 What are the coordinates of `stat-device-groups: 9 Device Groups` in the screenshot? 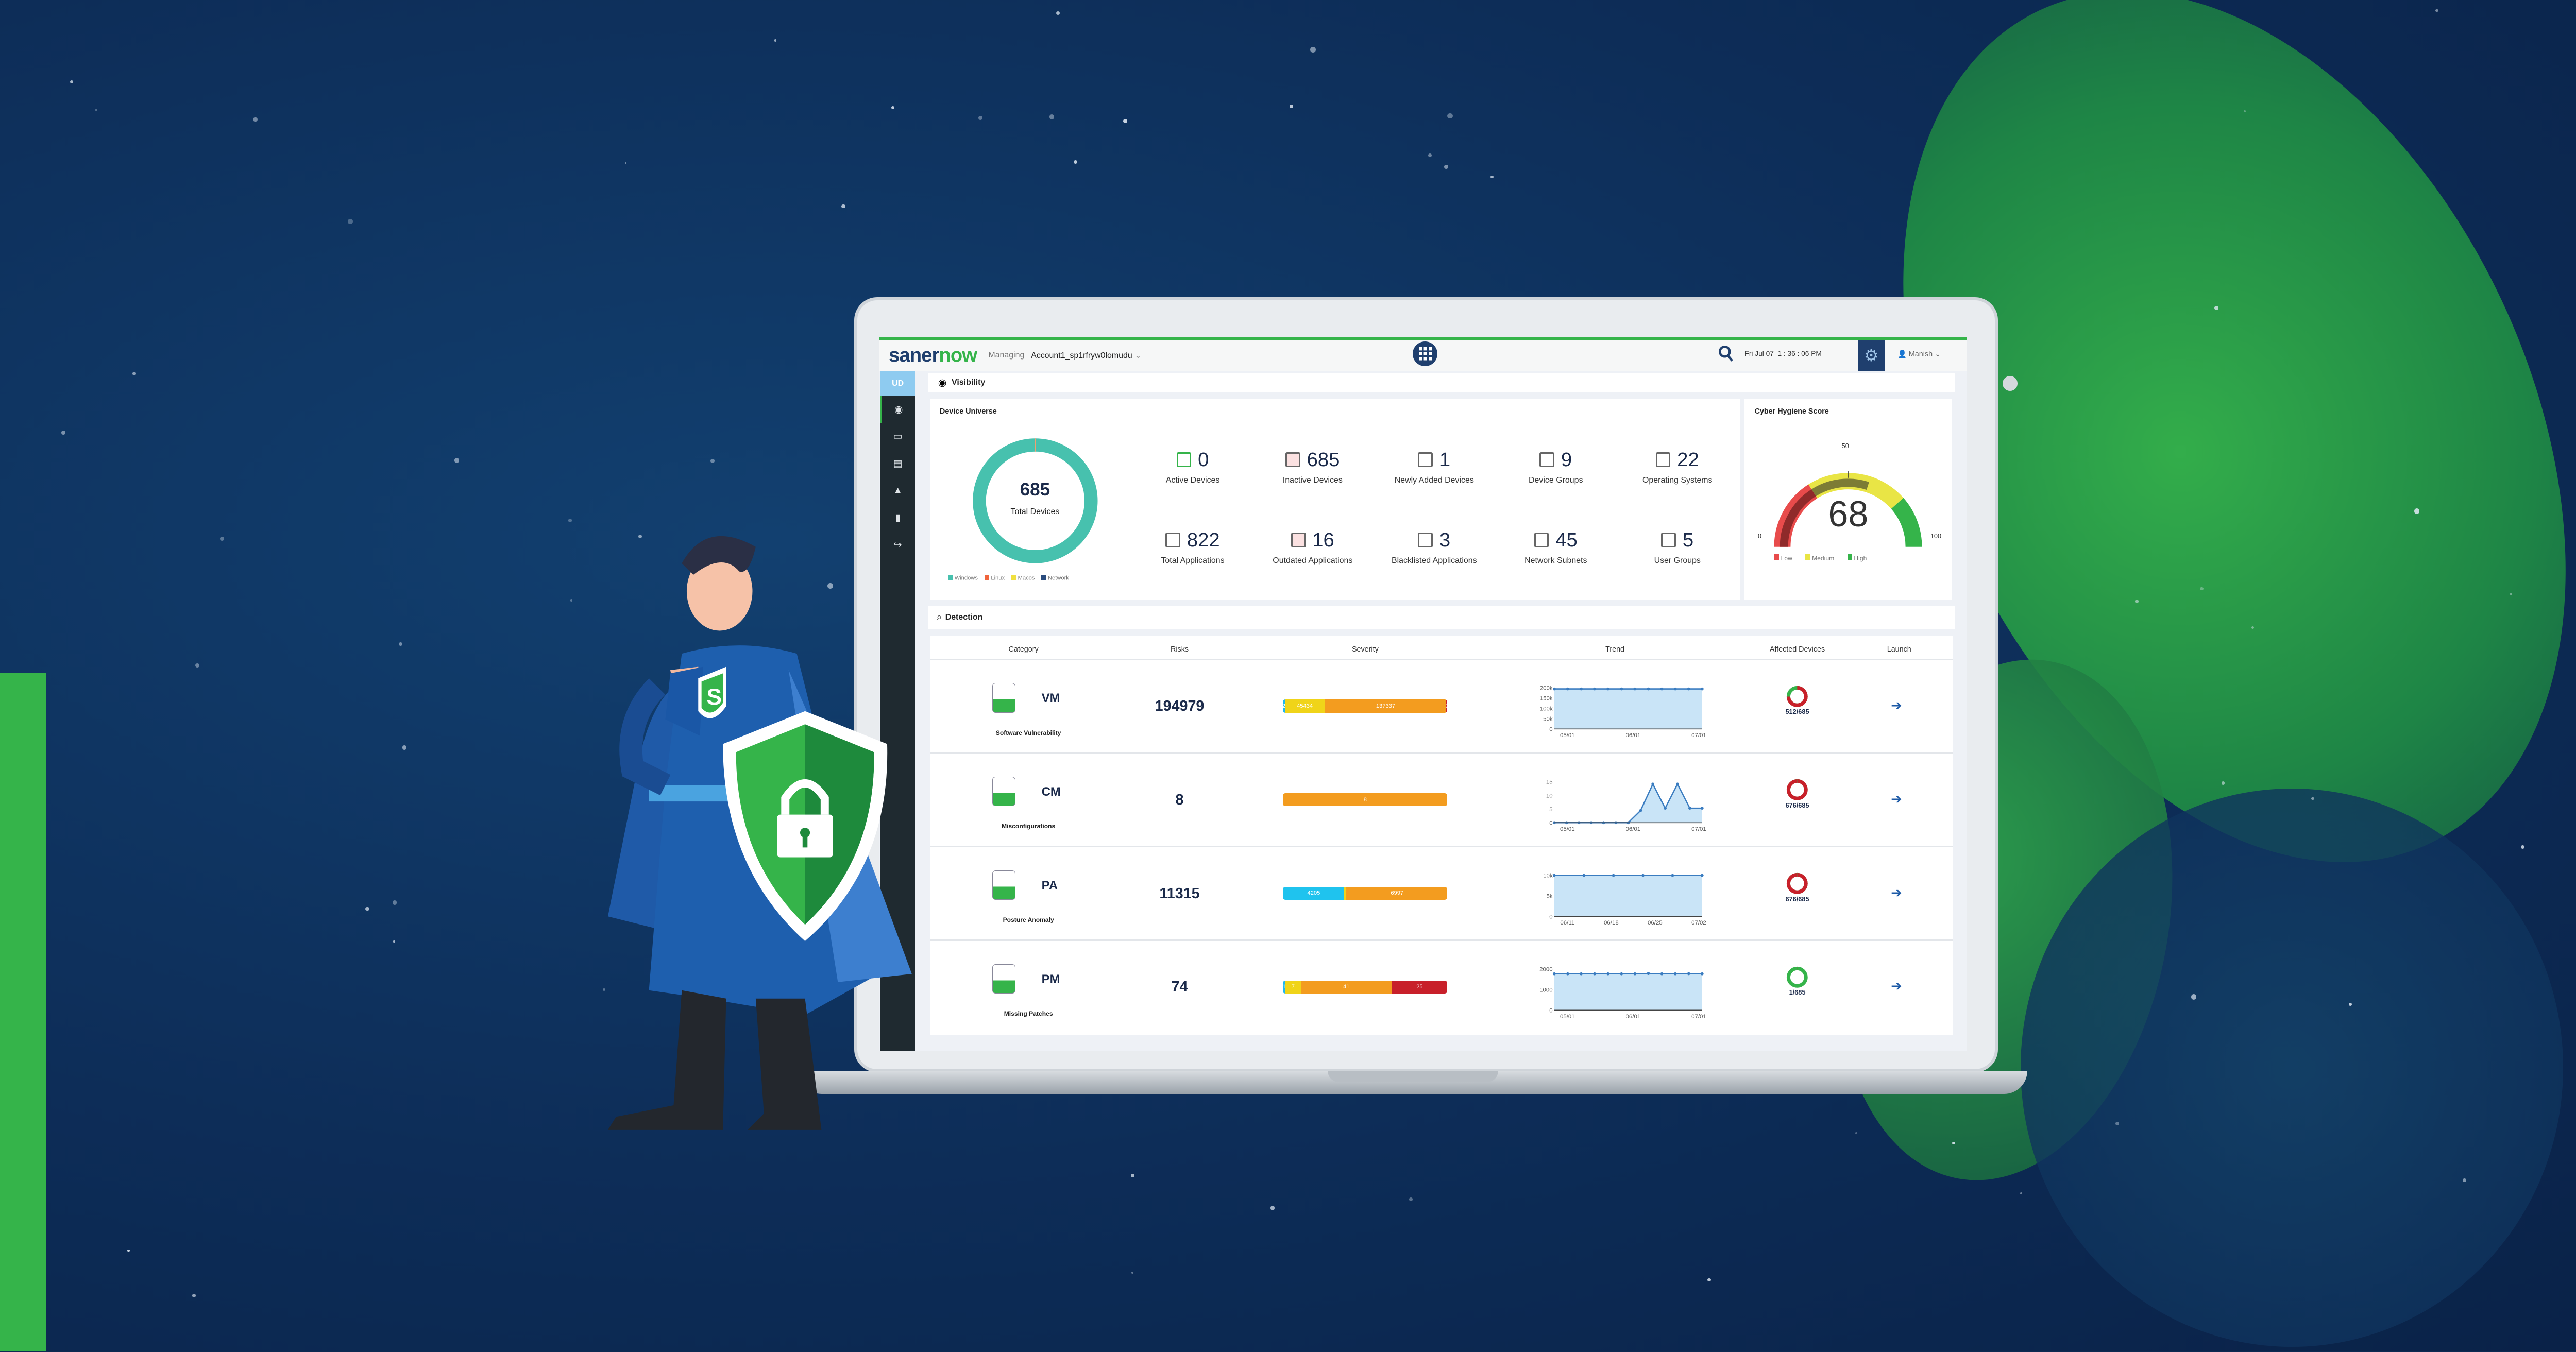 It's located at (1556, 468).